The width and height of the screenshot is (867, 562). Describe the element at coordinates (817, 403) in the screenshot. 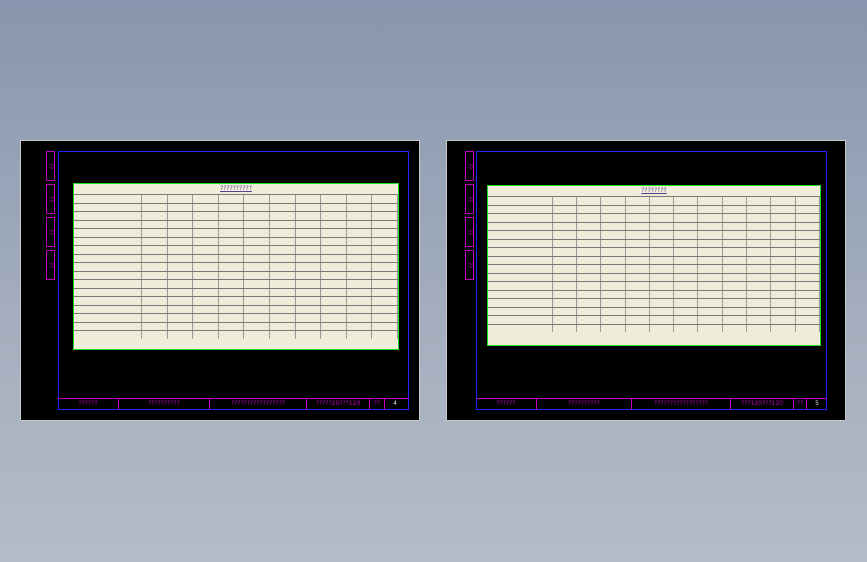

I see `sheet-number: 5` at that location.